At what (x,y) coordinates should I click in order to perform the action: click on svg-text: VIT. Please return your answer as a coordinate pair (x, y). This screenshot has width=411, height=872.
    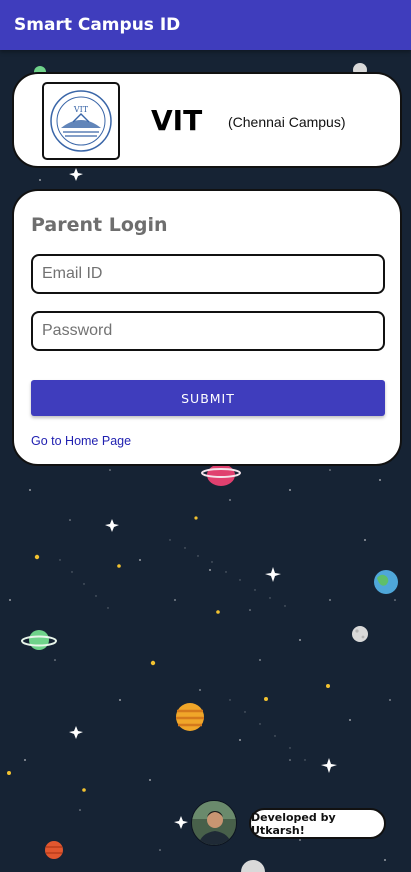
    Looking at the image, I should click on (81, 109).